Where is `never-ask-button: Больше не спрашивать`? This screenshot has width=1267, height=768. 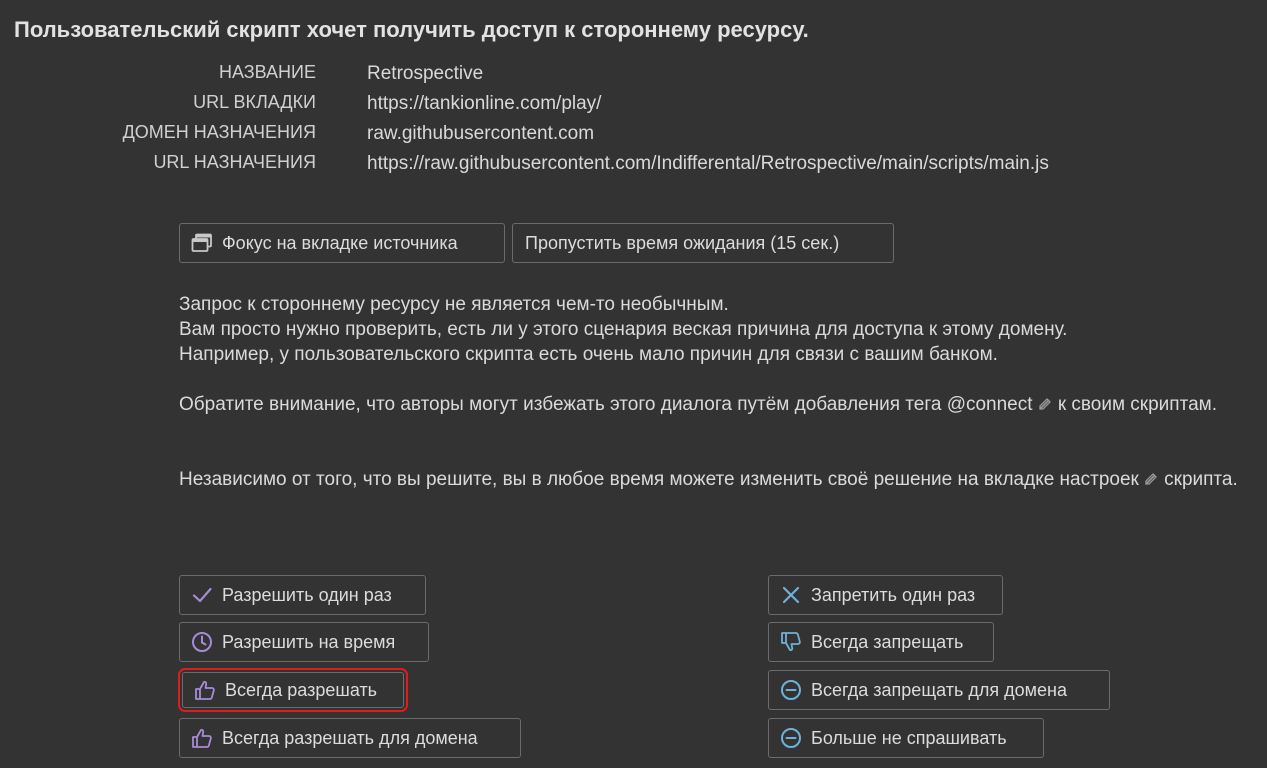 never-ask-button: Больше не спрашивать is located at coordinates (906, 738).